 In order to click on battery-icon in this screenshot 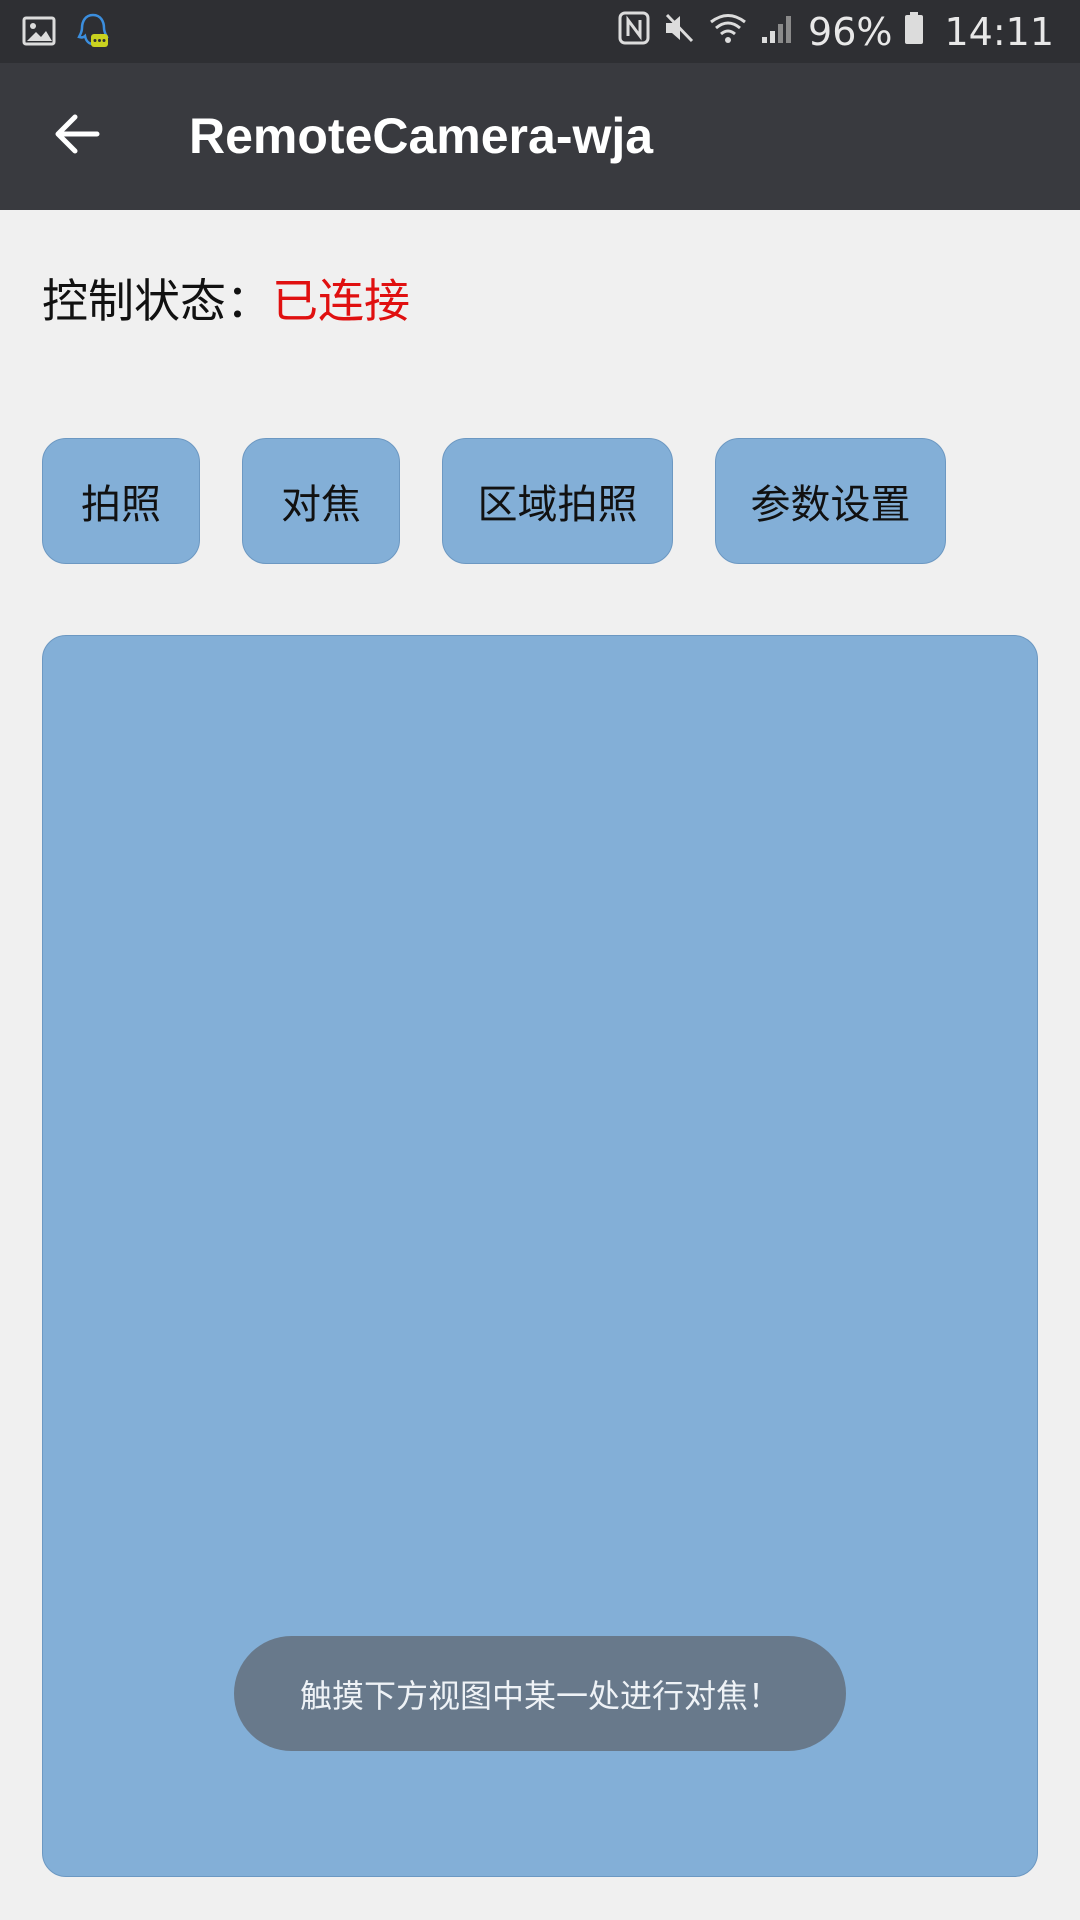, I will do `click(914, 32)`.